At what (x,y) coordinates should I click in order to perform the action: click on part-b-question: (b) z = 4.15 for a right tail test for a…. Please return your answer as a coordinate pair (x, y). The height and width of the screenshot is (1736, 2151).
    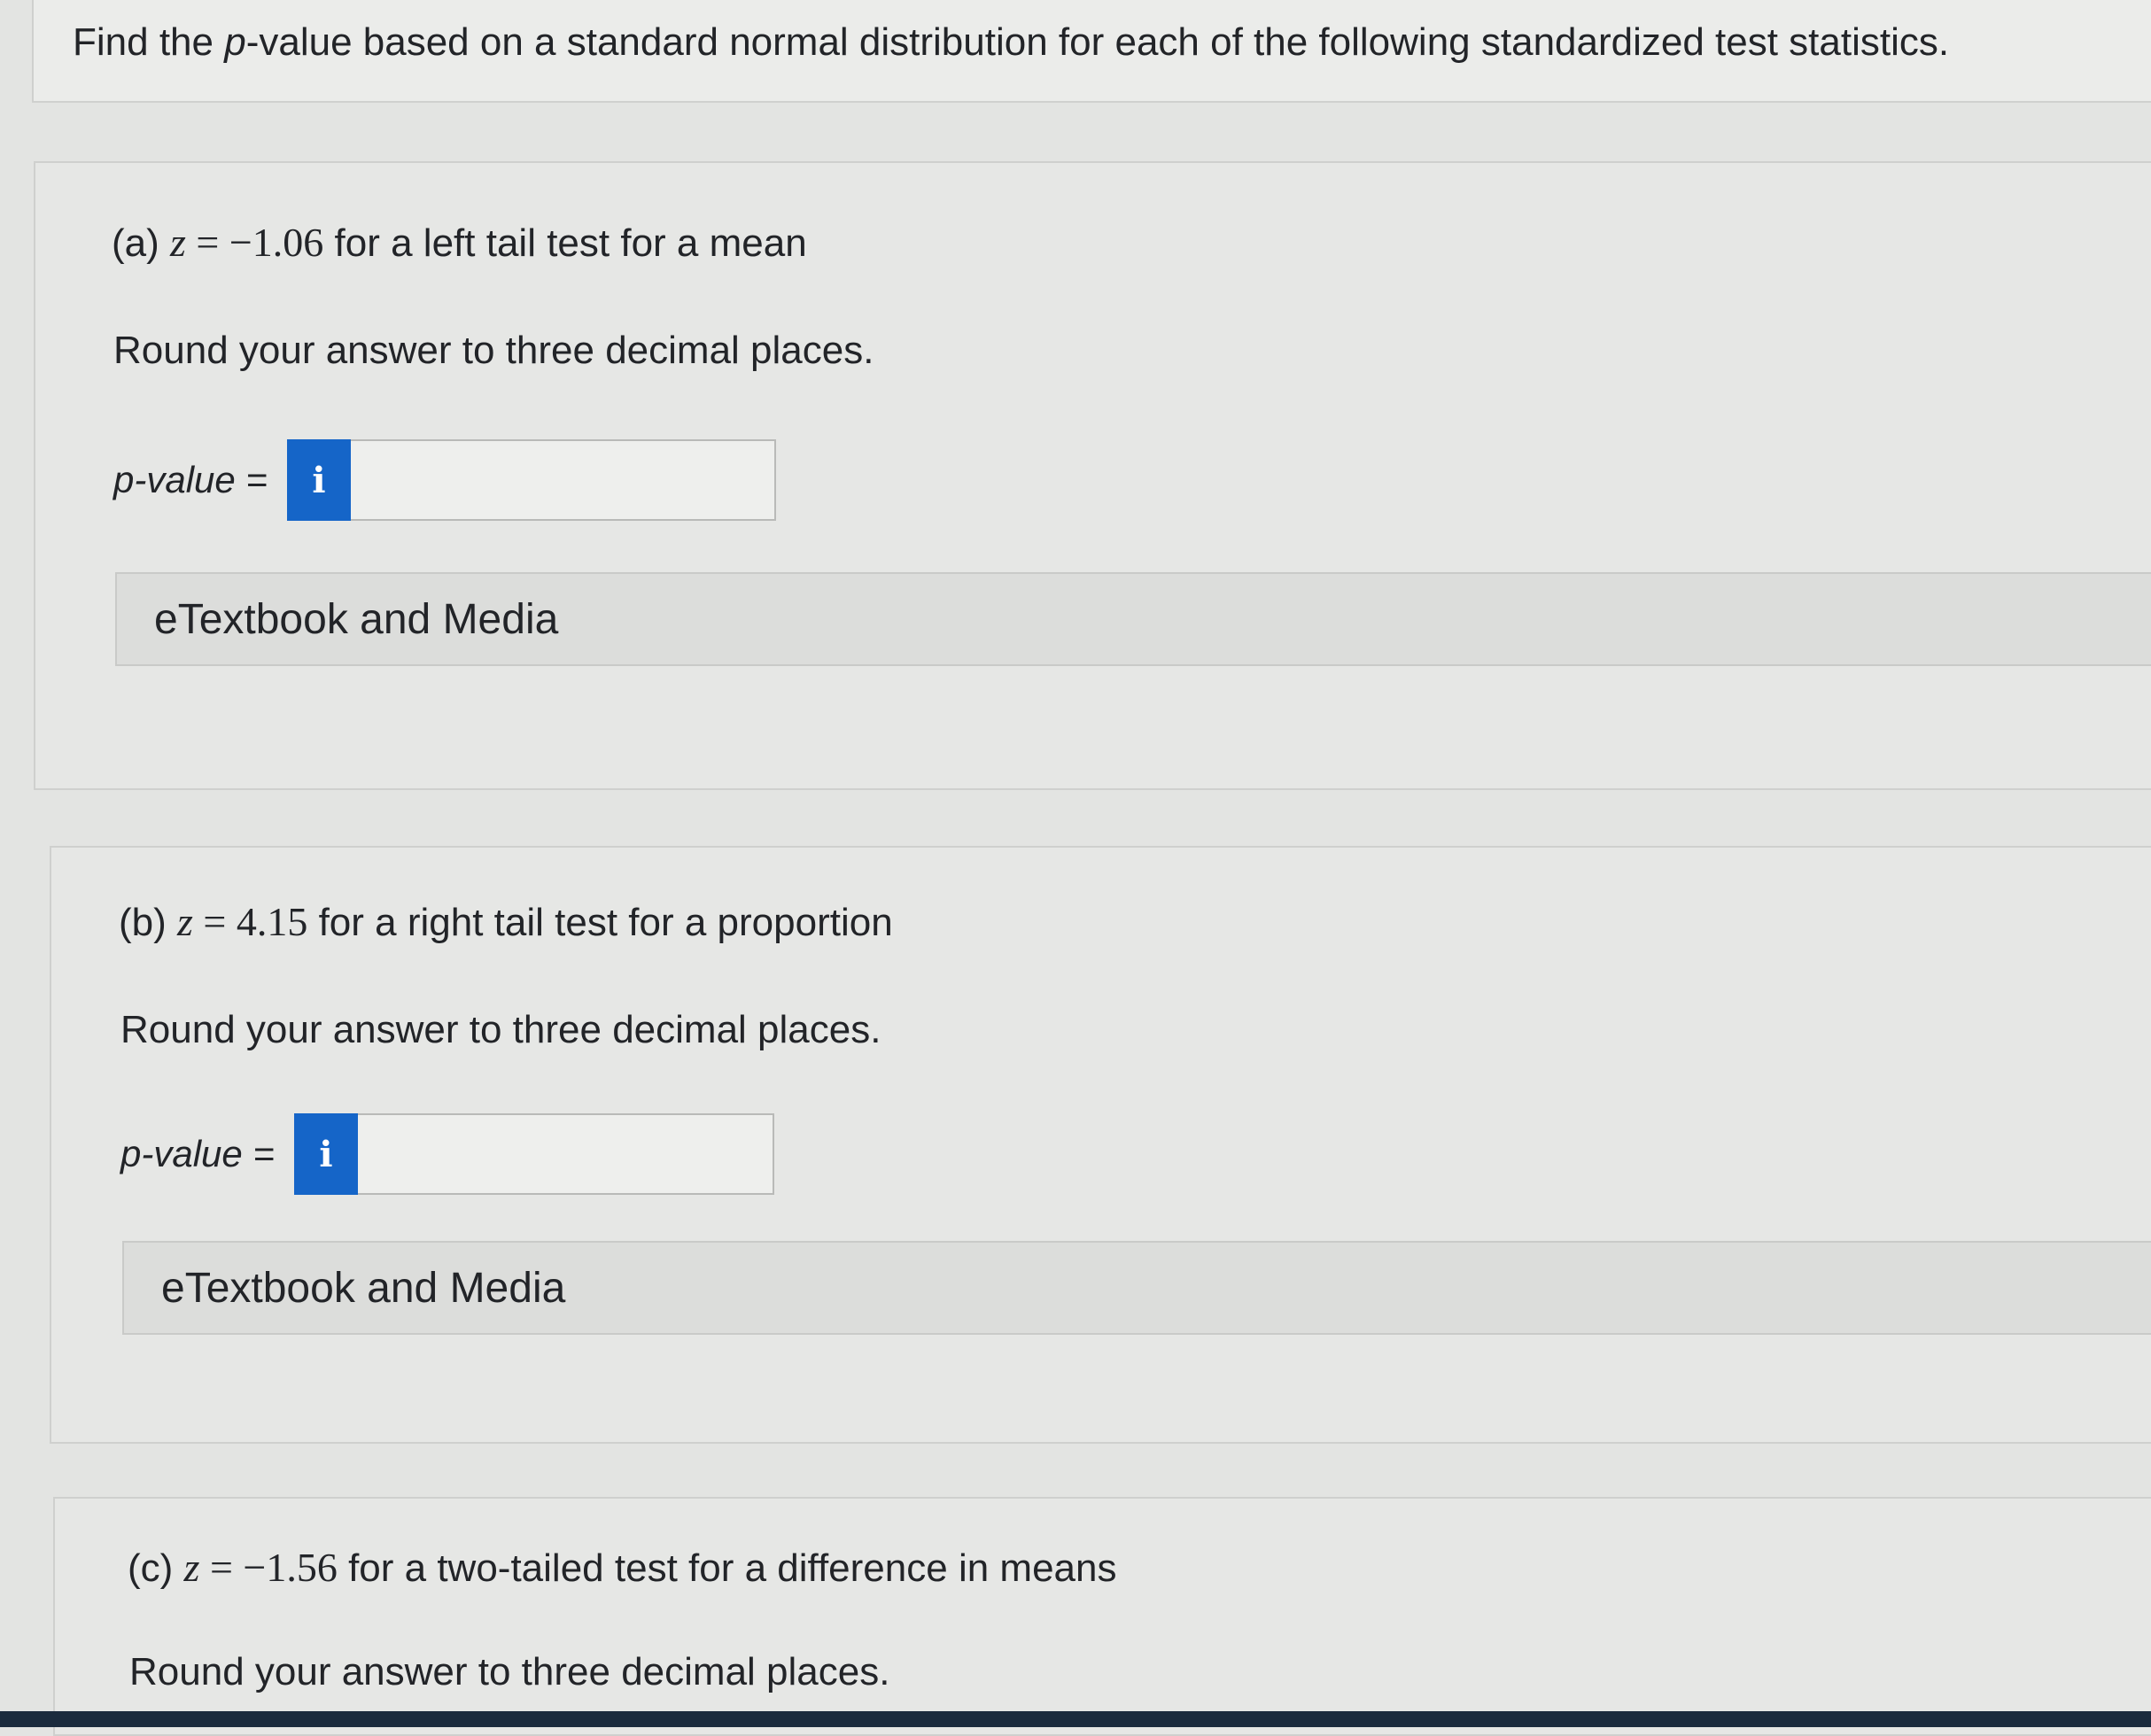
    Looking at the image, I should click on (506, 921).